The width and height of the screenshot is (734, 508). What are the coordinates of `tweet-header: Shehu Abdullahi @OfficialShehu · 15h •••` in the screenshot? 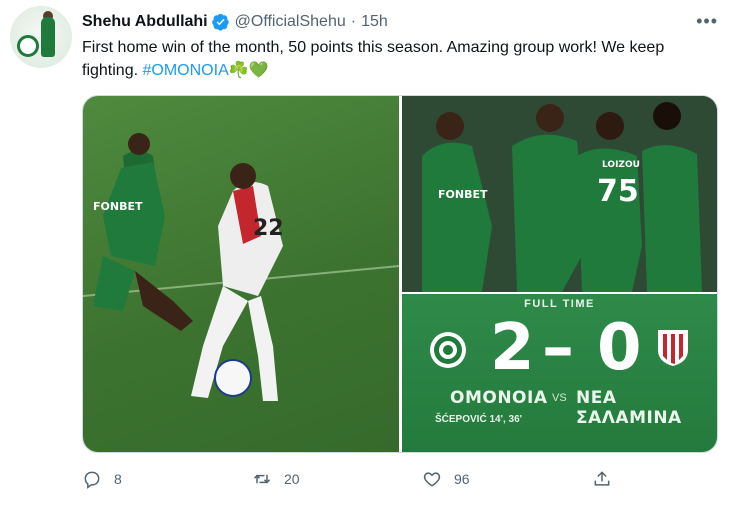 It's located at (400, 22).